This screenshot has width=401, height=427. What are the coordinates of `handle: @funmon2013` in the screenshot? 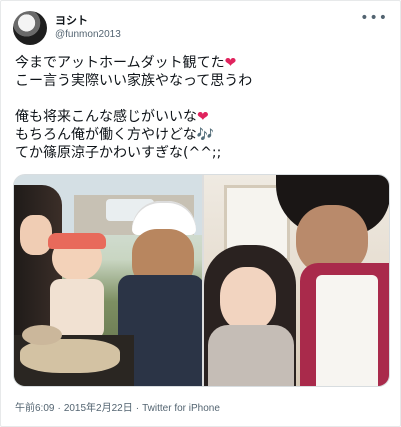 It's located at (88, 35).